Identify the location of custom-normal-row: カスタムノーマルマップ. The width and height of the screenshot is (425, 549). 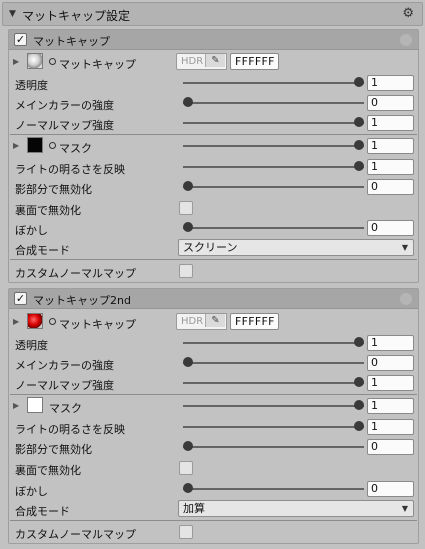
(213, 271).